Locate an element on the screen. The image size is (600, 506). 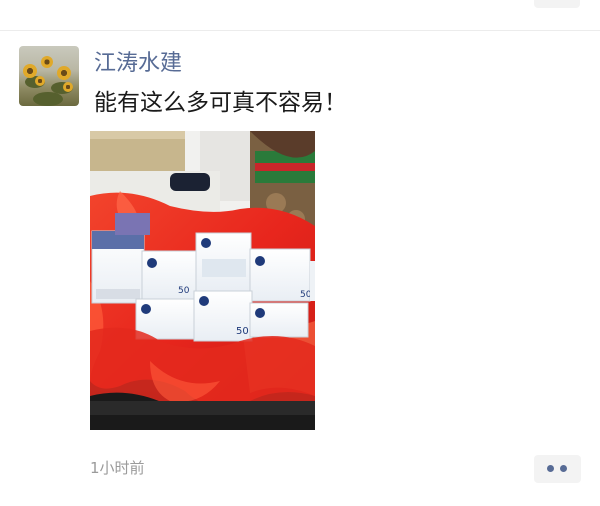
post-text: 能有这么多可真不容易！ is located at coordinates (220, 103).